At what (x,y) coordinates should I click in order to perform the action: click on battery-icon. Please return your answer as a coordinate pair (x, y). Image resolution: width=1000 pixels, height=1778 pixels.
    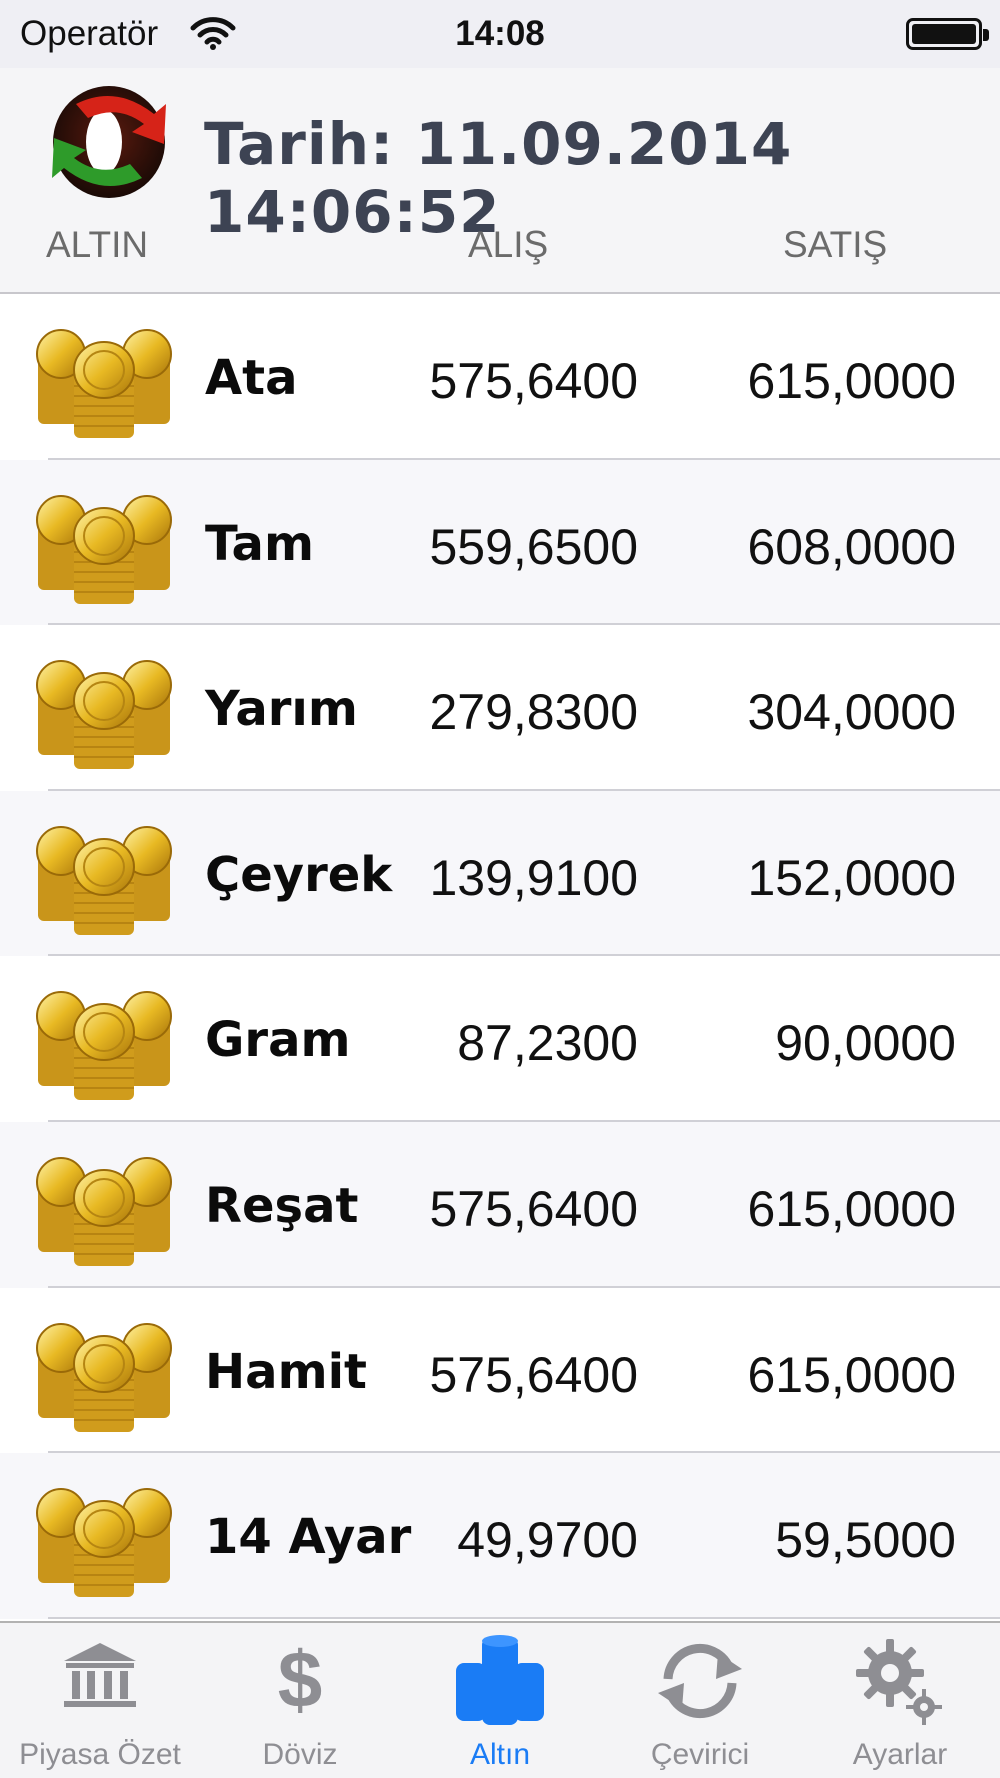
    Looking at the image, I should click on (947, 34).